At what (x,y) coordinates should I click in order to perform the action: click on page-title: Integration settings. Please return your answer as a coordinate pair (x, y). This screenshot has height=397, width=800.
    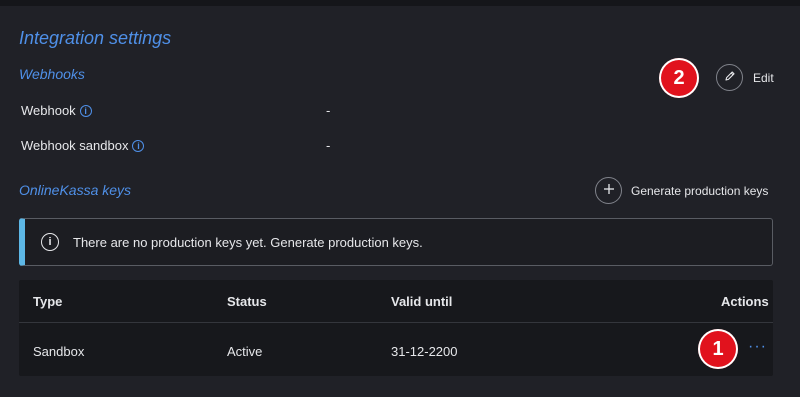
    Looking at the image, I should click on (95, 38).